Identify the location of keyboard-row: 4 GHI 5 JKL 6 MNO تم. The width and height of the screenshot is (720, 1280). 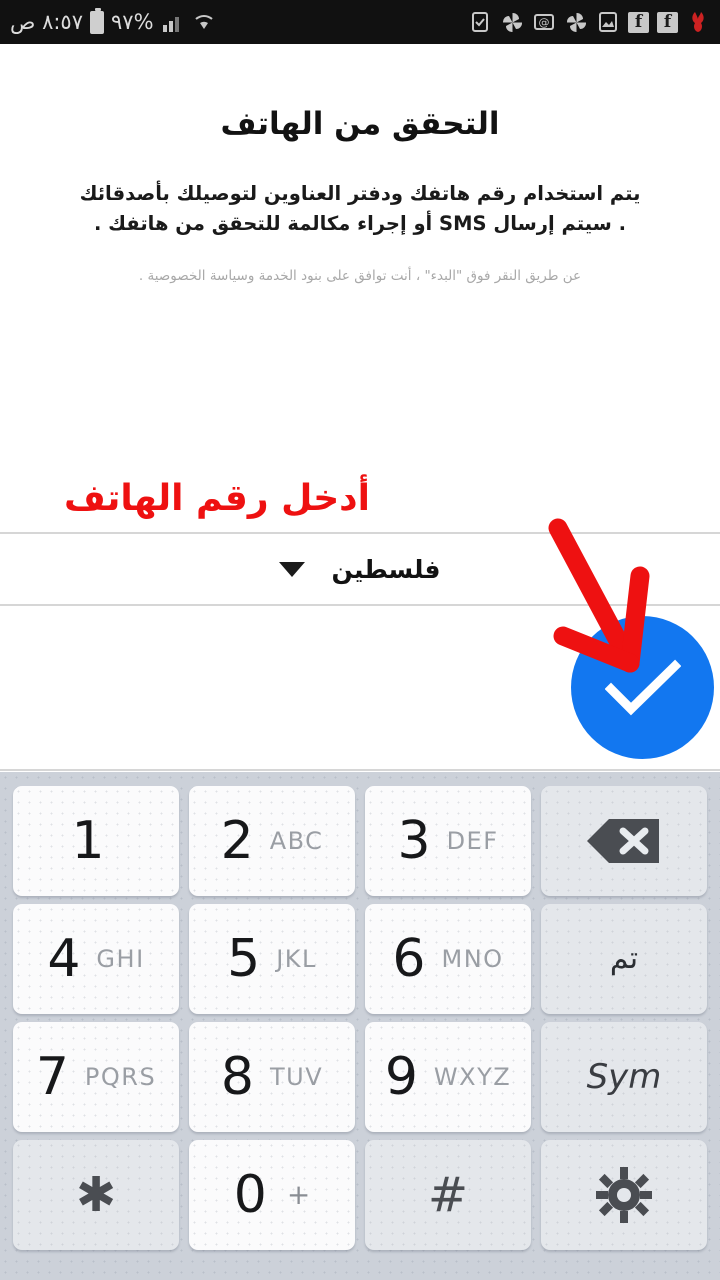
(360, 959).